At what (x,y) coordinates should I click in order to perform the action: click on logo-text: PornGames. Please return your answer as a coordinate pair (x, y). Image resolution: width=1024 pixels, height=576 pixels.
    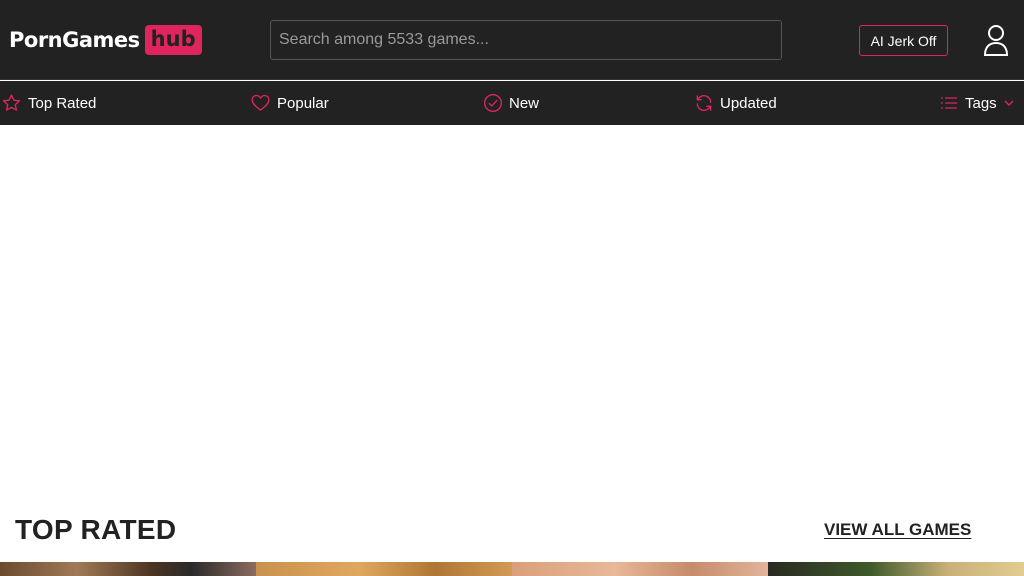
    Looking at the image, I should click on (74, 39).